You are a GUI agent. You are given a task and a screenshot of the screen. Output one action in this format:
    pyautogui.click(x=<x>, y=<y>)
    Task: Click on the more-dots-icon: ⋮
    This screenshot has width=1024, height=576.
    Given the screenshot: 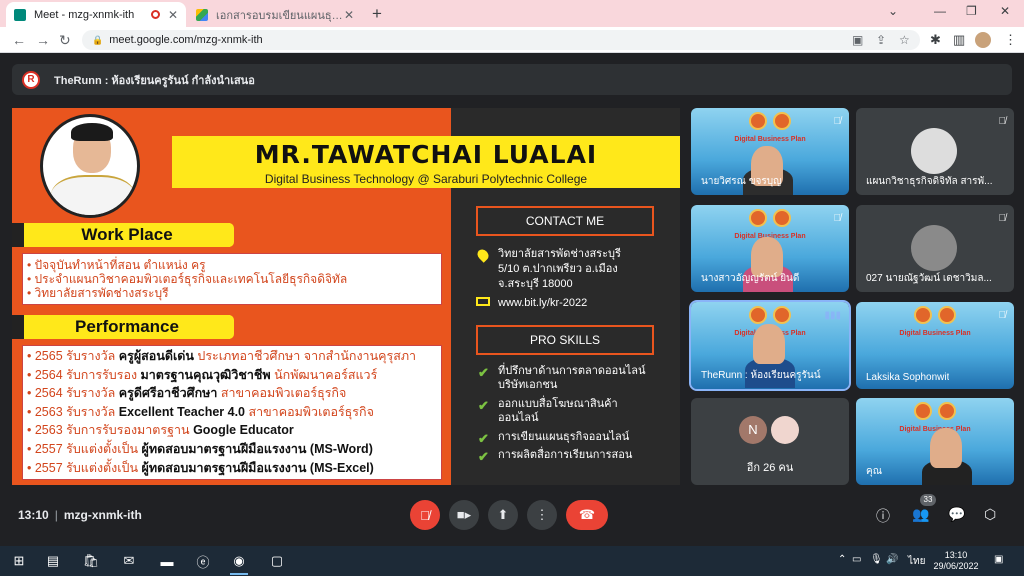 What is the action you would take?
    pyautogui.click(x=542, y=514)
    